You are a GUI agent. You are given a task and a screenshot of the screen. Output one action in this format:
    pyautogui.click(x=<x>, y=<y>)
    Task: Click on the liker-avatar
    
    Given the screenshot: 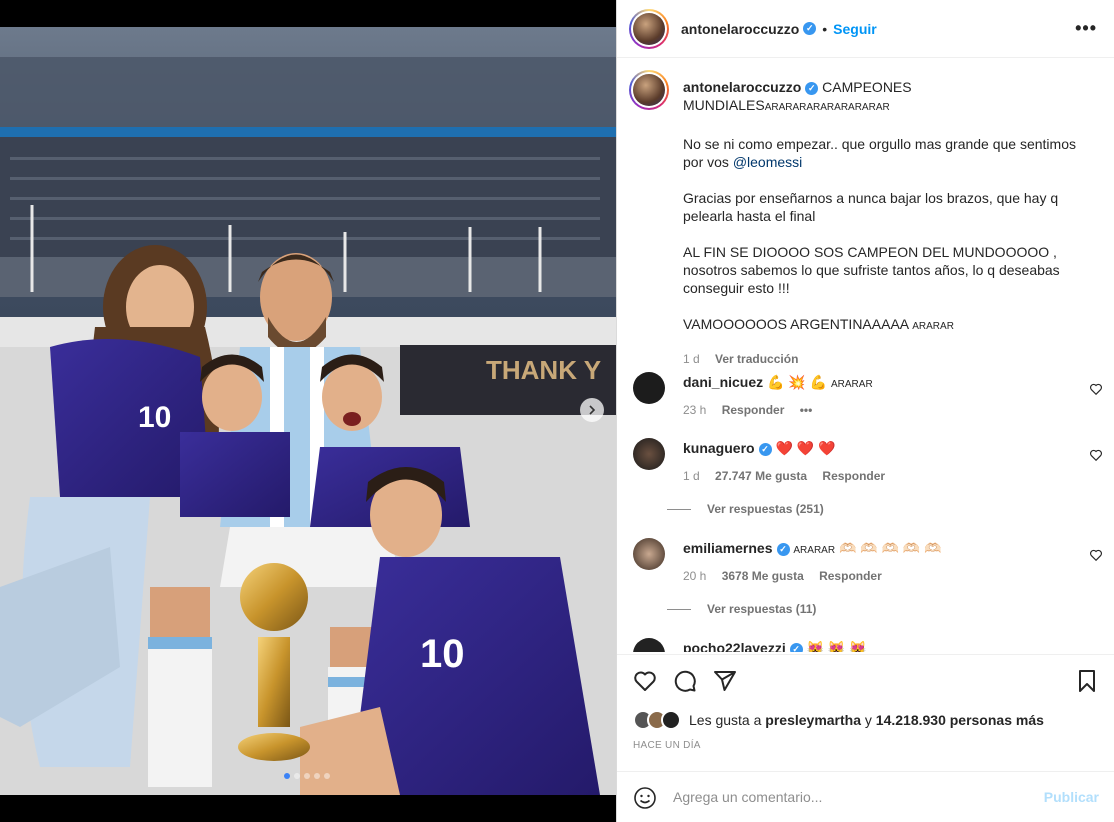 What is the action you would take?
    pyautogui.click(x=671, y=720)
    